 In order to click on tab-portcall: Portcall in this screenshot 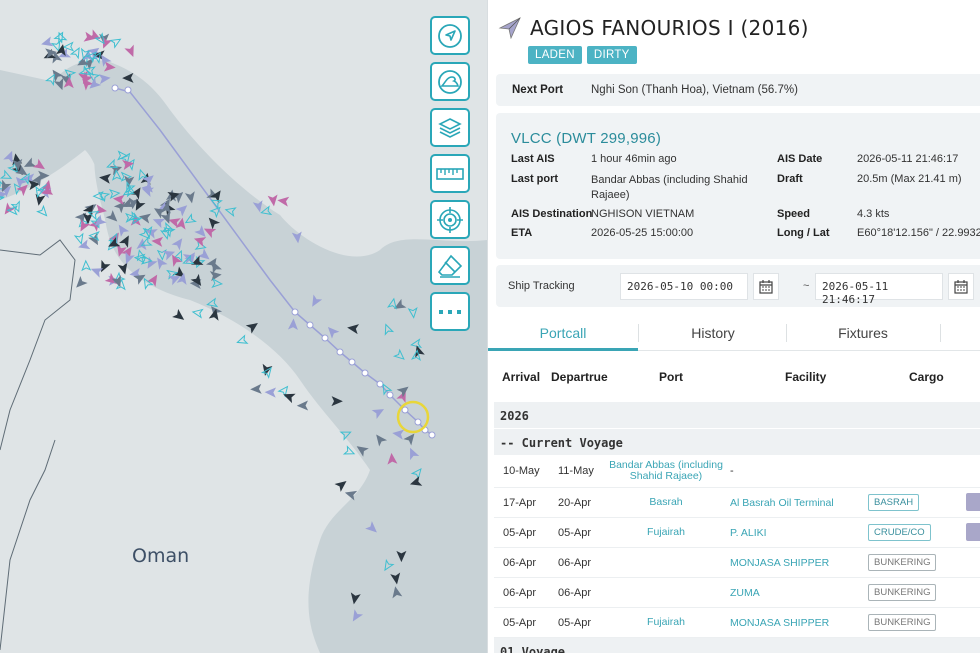, I will do `click(563, 333)`.